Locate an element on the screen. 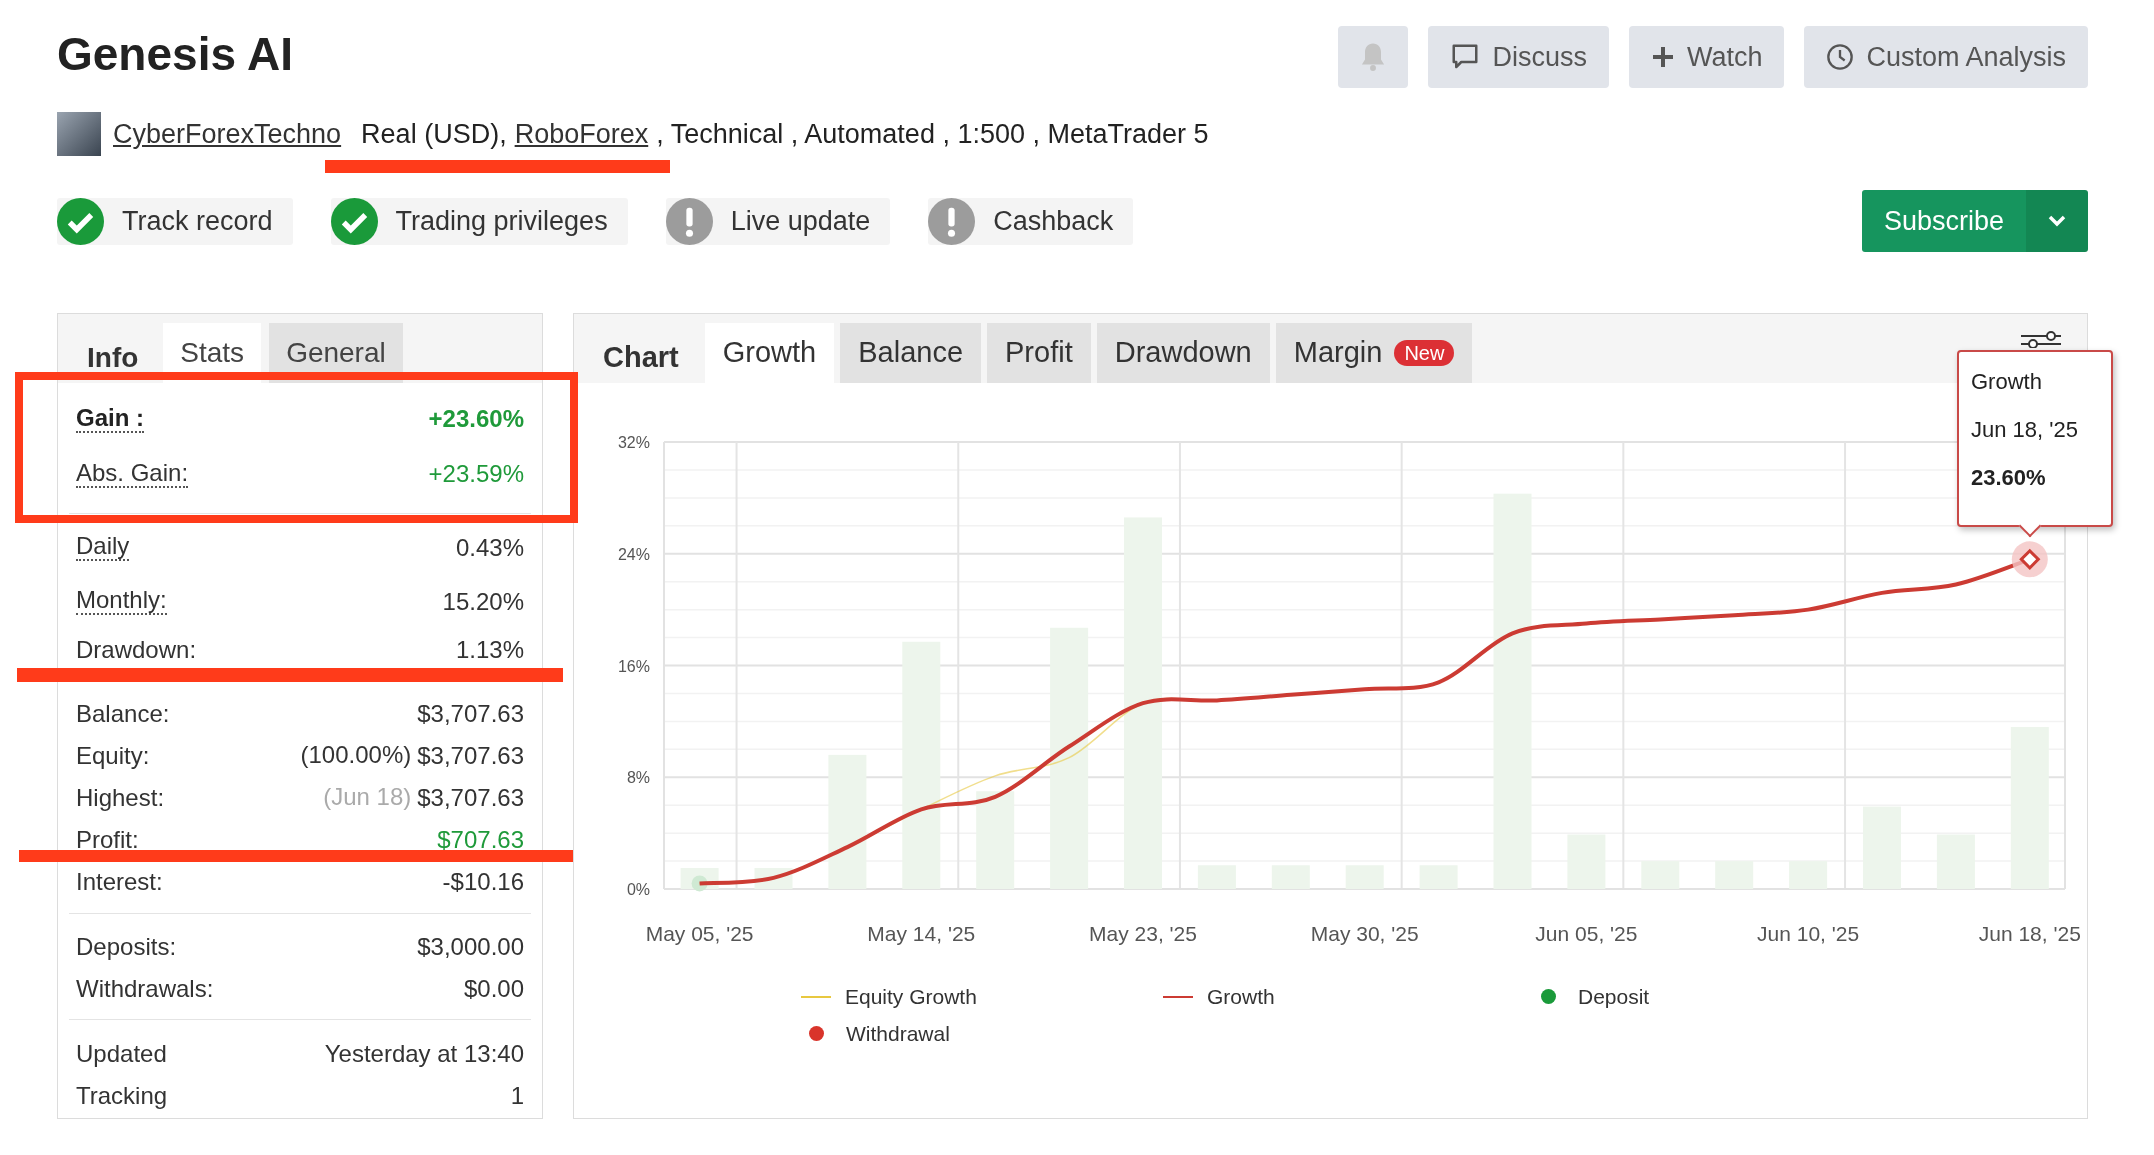 This screenshot has width=2154, height=1155. badge-label: Cashback is located at coordinates (1053, 221).